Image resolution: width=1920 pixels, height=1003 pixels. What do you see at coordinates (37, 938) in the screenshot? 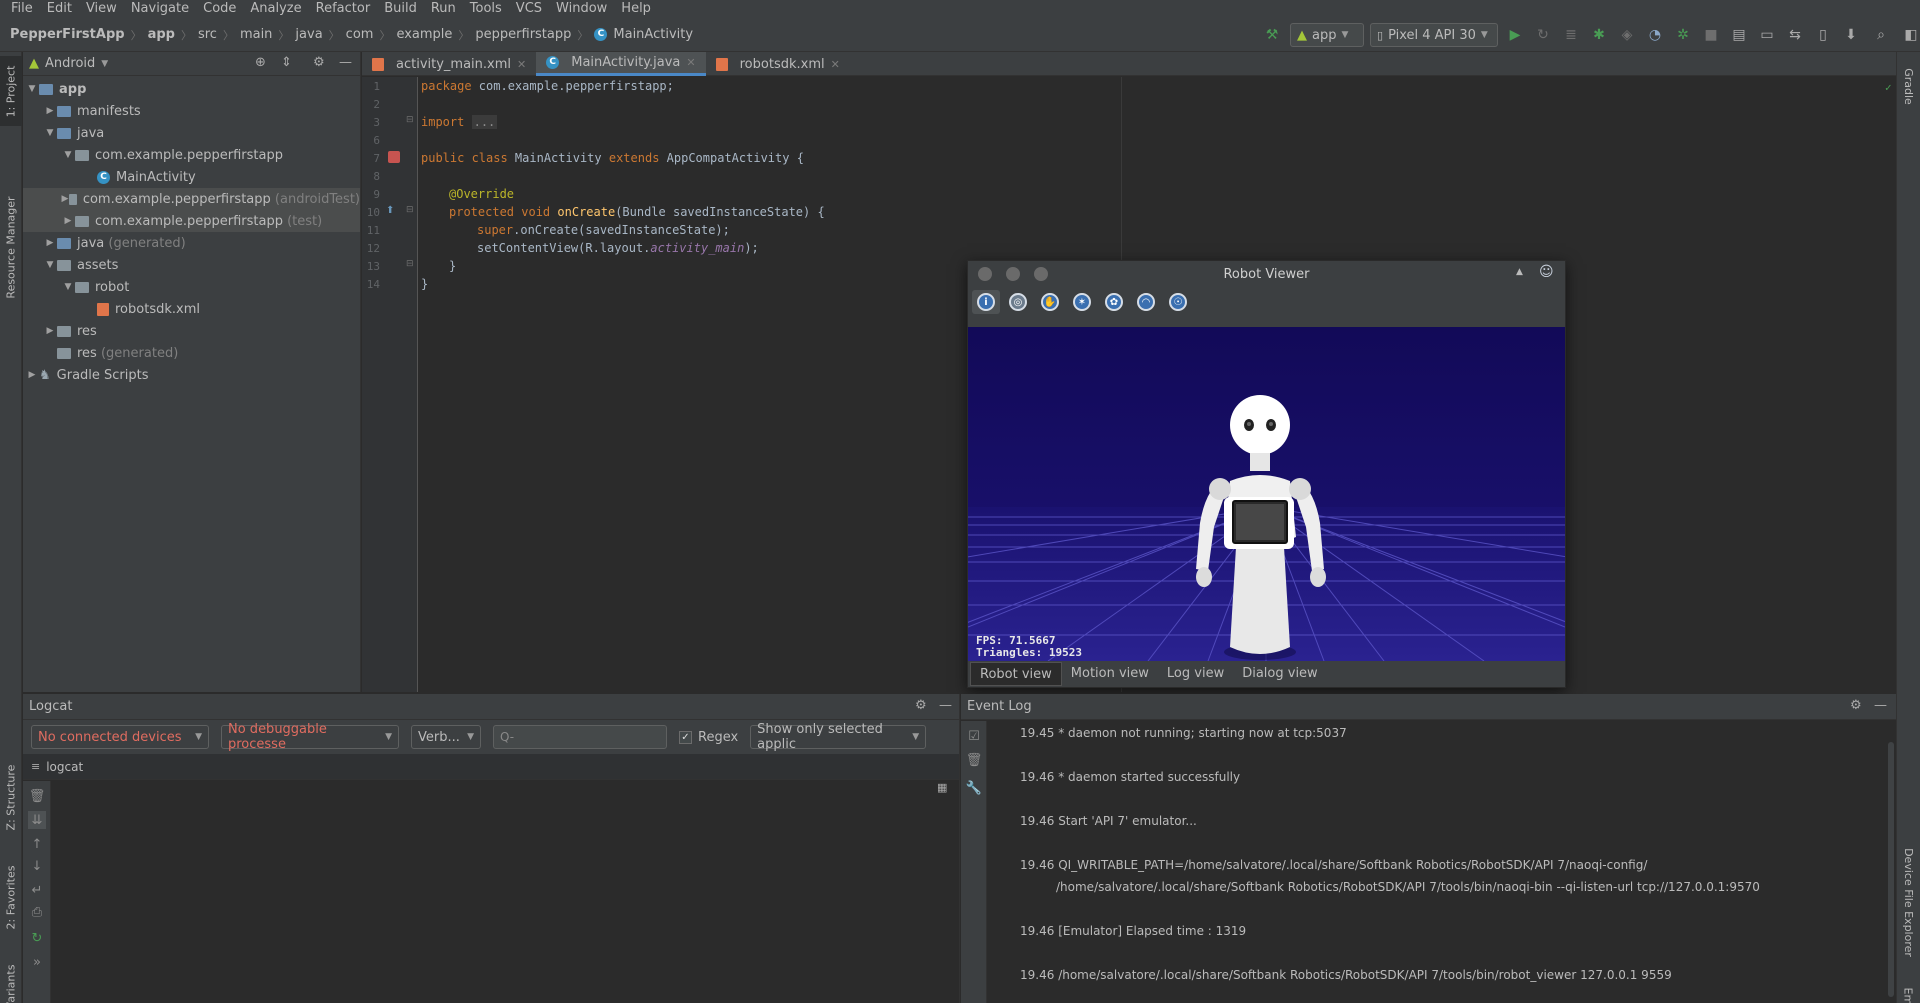
I see `restart-icon: ↻` at bounding box center [37, 938].